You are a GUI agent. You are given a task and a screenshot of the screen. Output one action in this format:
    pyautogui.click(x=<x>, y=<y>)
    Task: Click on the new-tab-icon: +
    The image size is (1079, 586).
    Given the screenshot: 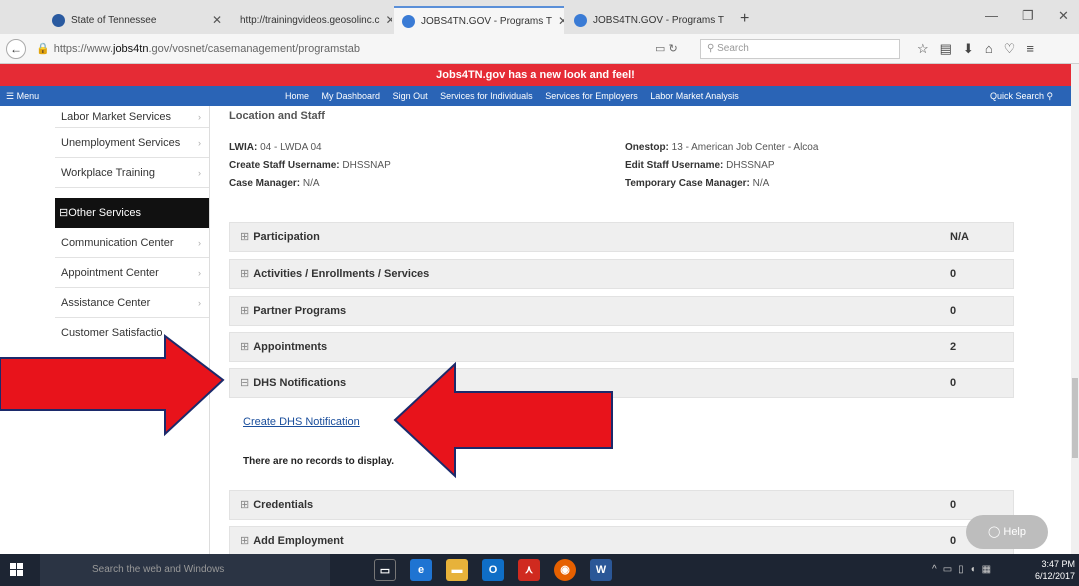 What is the action you would take?
    pyautogui.click(x=744, y=19)
    